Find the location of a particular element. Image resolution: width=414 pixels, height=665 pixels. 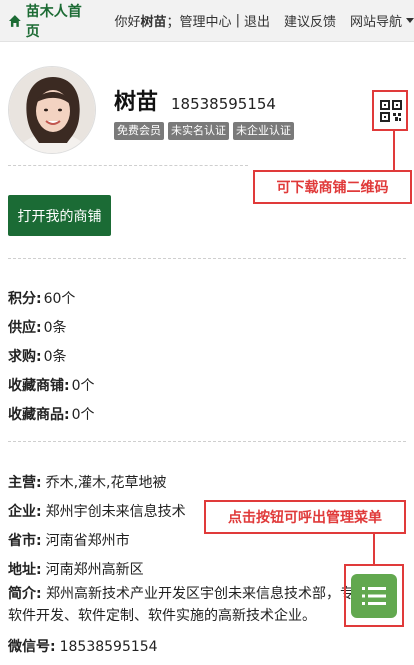

avatar-image is located at coordinates (52, 110).